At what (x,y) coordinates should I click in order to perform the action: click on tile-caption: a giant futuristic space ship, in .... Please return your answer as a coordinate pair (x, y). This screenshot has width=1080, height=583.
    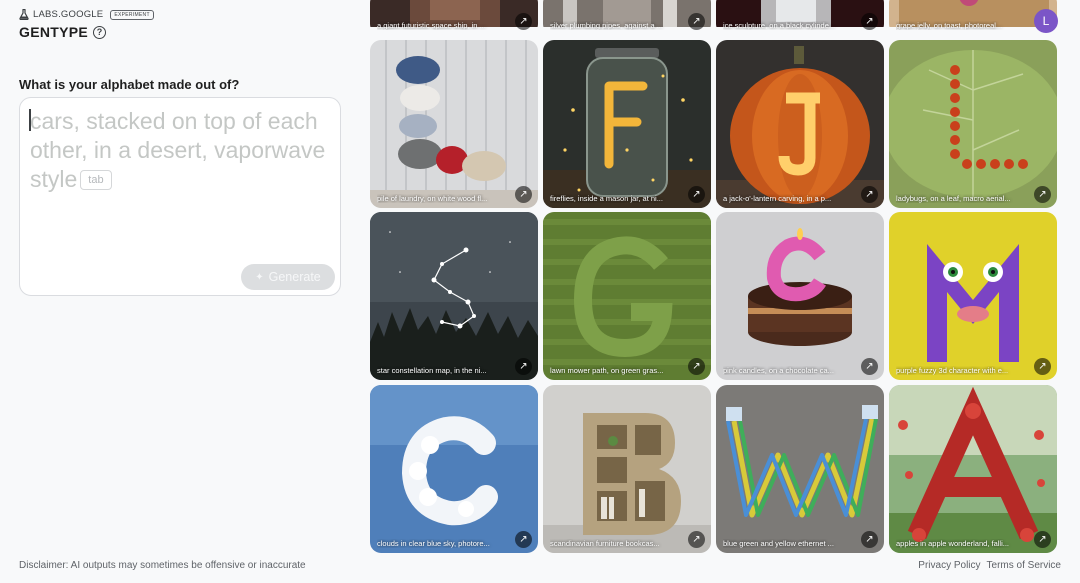
    Looking at the image, I should click on (431, 25).